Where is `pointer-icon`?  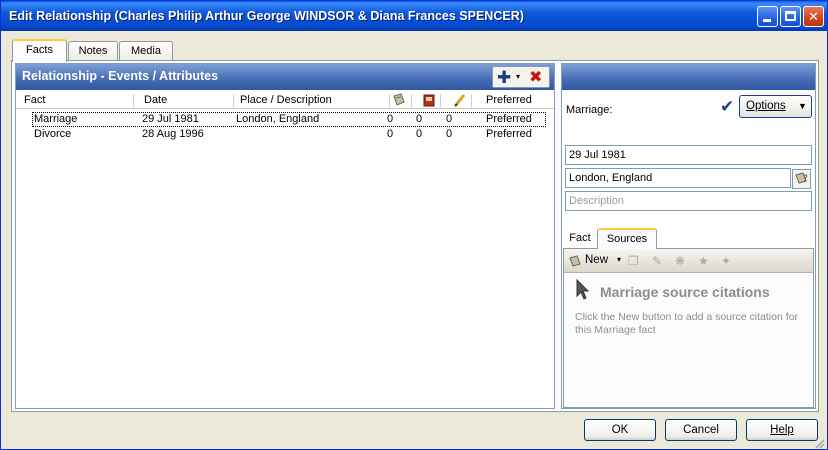 pointer-icon is located at coordinates (583, 289).